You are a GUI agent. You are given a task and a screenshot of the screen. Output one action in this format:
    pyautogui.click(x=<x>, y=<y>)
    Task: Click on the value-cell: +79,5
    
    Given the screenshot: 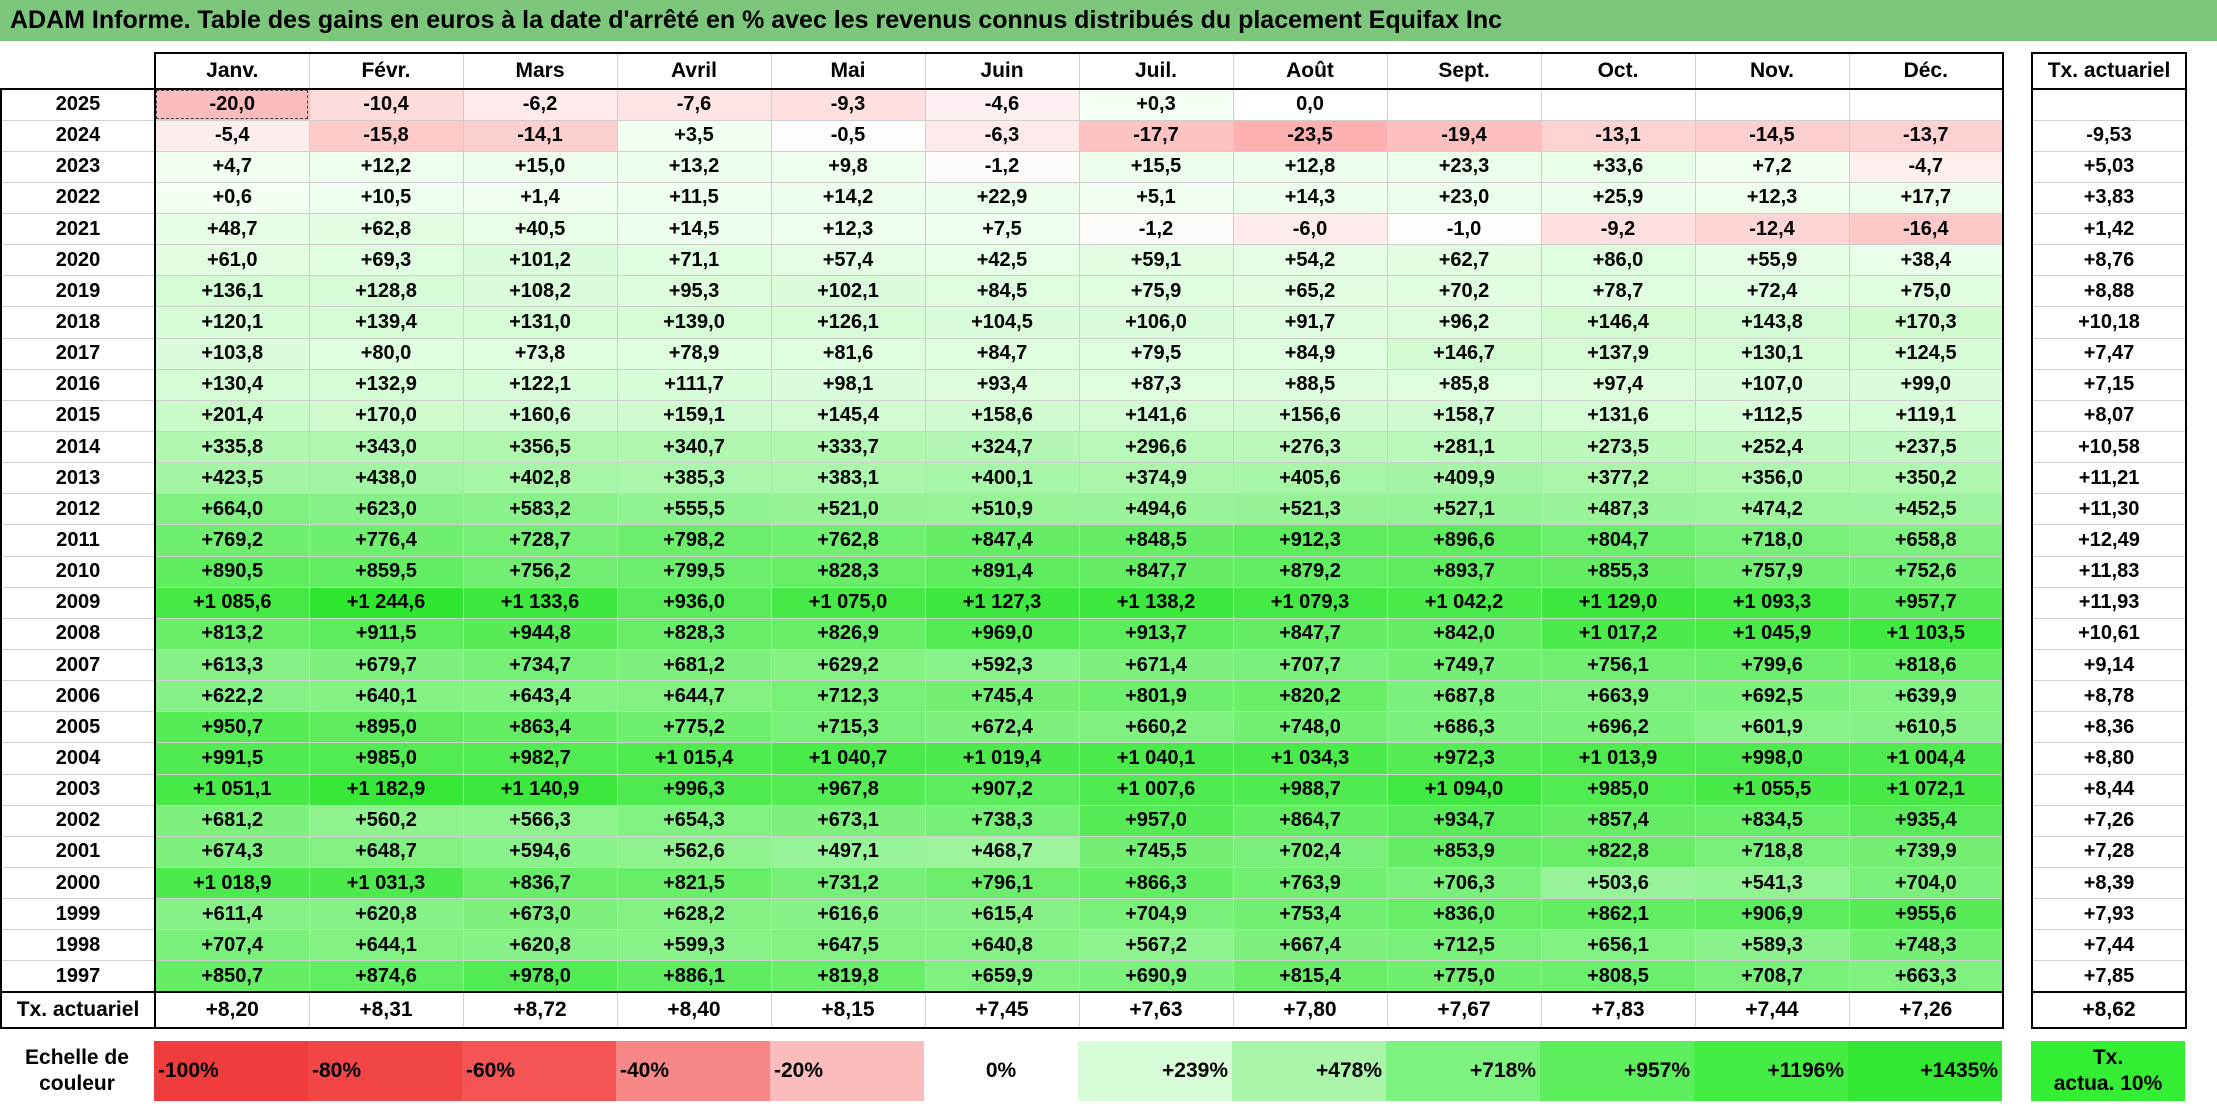 What is the action you would take?
    pyautogui.click(x=1156, y=353)
    